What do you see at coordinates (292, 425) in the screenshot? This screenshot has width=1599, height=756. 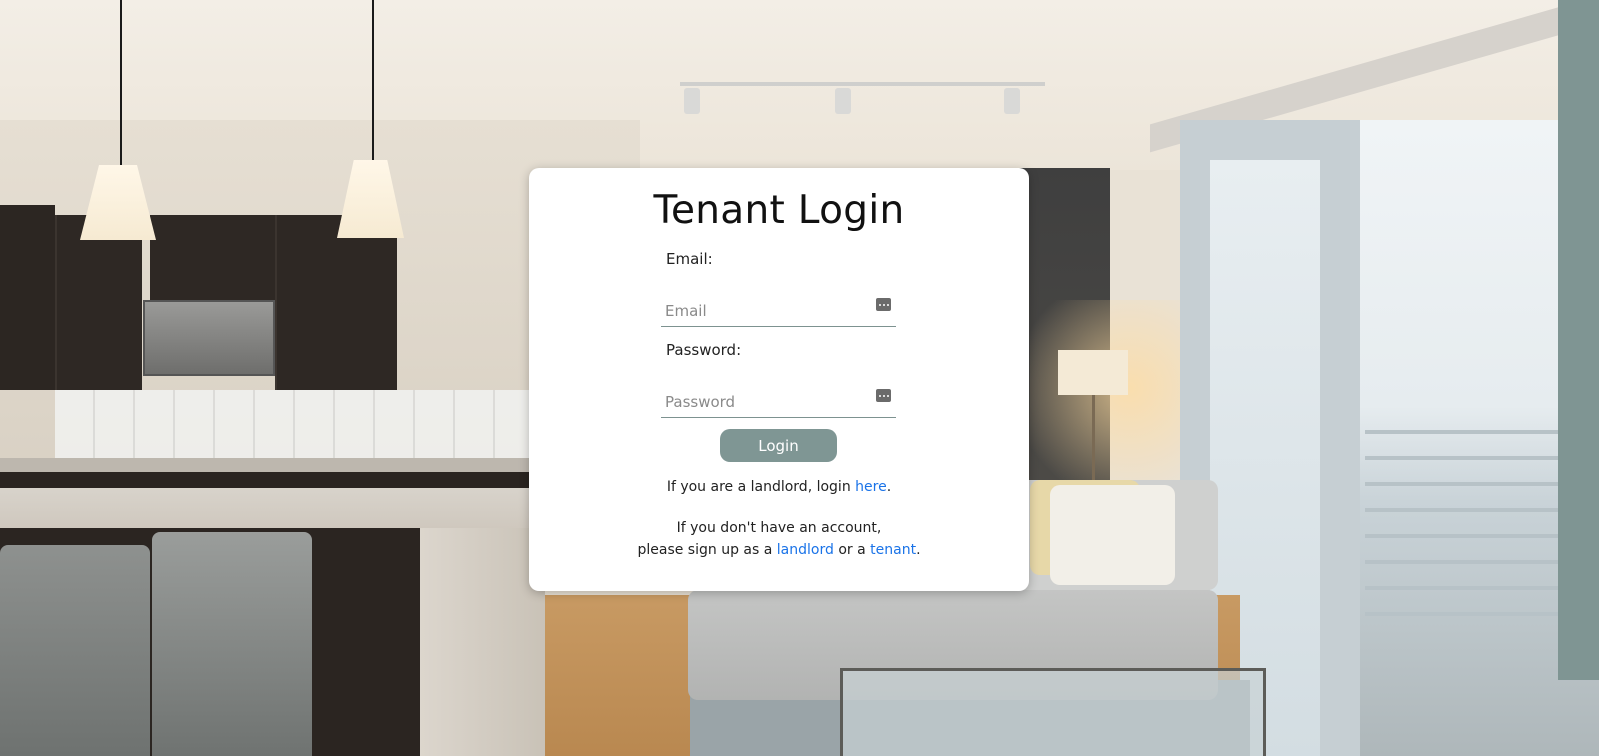 I see `backsplash` at bounding box center [292, 425].